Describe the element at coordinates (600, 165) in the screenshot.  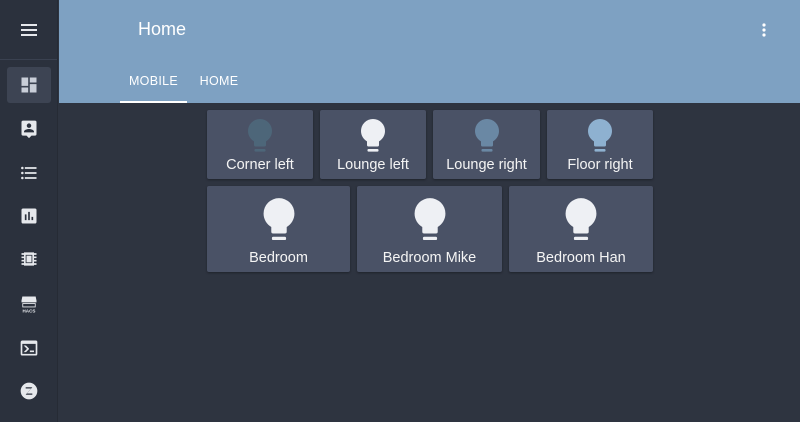
I see `light-name: Floor right` at that location.